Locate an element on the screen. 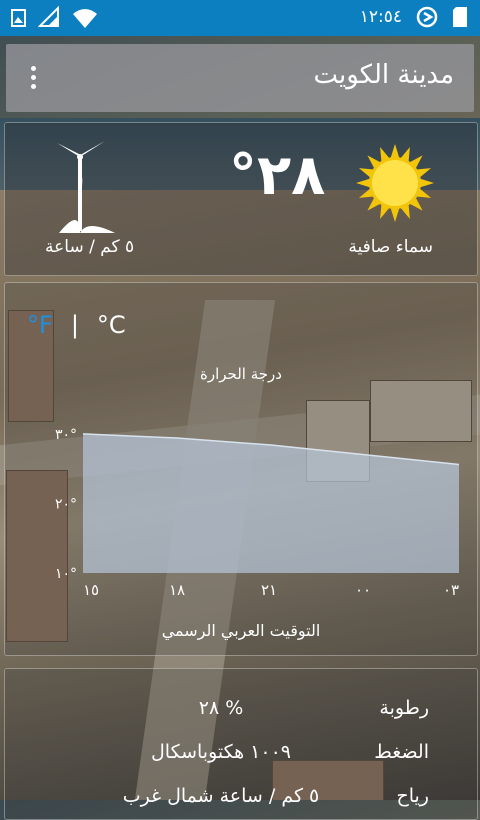  cellular-signal-icon is located at coordinates (48, 16).